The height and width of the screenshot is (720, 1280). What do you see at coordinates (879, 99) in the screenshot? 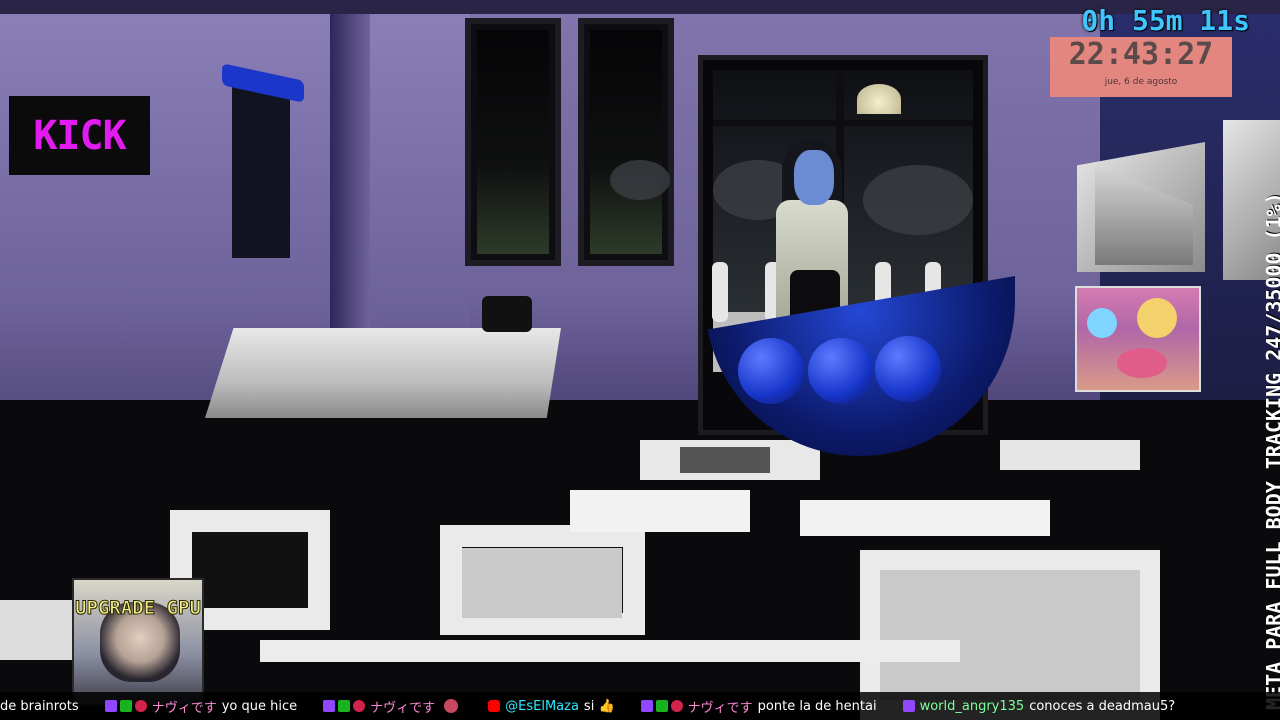
I see `moon` at bounding box center [879, 99].